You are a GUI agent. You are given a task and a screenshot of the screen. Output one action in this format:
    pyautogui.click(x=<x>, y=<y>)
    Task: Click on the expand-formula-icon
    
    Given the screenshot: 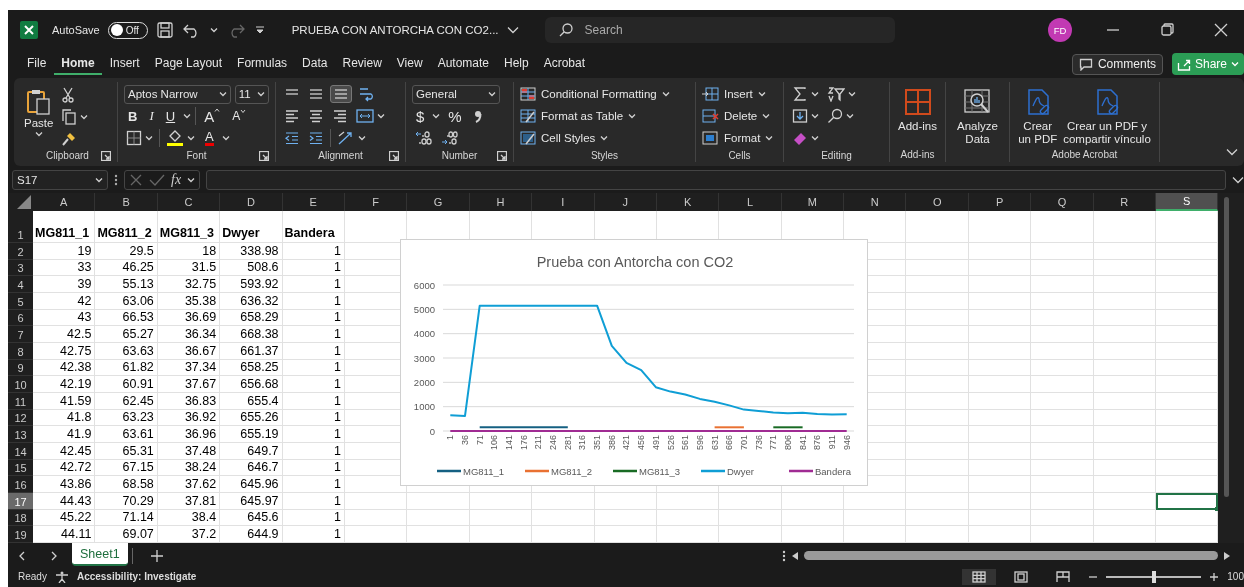 What is the action you would take?
    pyautogui.click(x=1238, y=179)
    